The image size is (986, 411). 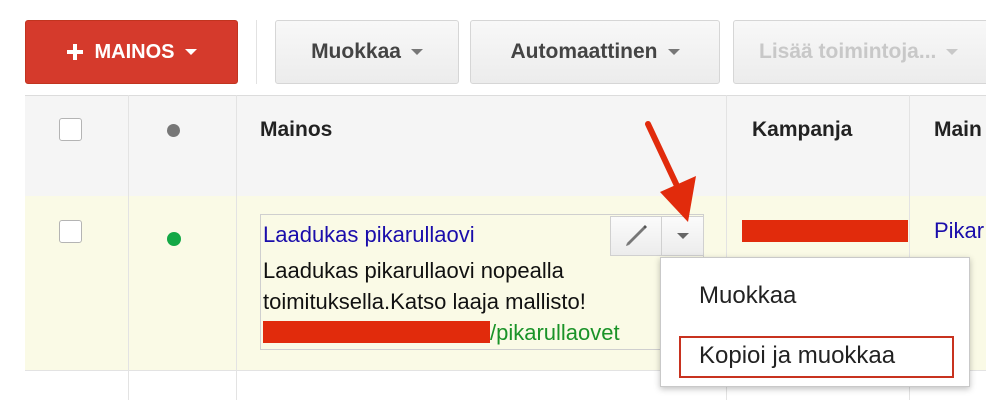 I want to click on ad-group-link: Pikar, so click(x=959, y=231).